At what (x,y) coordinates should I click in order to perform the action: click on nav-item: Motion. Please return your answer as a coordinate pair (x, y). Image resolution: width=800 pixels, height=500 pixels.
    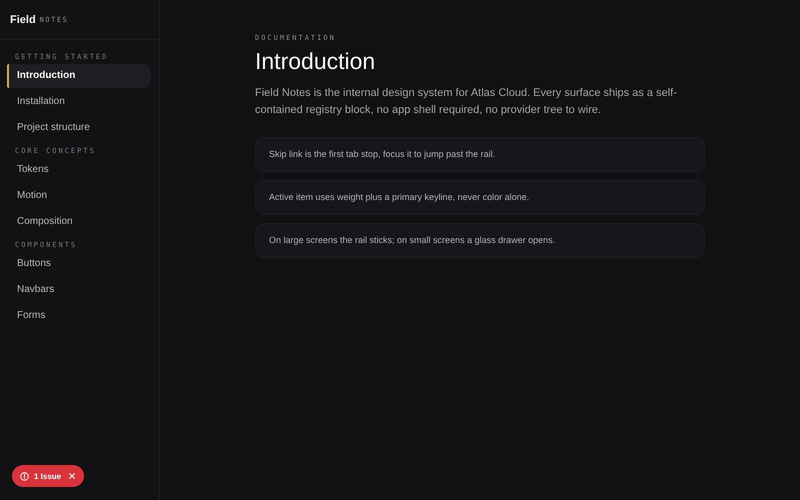
    Looking at the image, I should click on (79, 196).